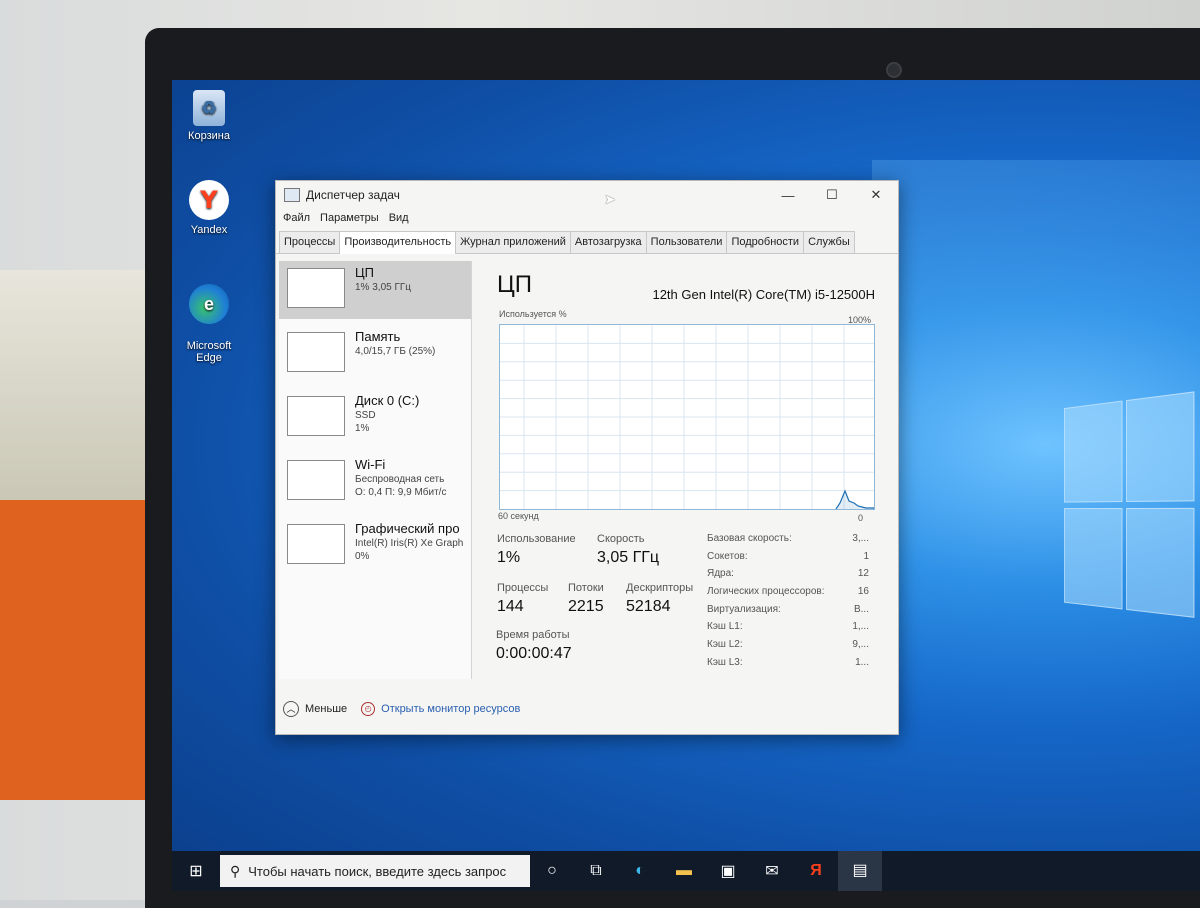 The width and height of the screenshot is (1200, 908). I want to click on webcam, so click(894, 70).